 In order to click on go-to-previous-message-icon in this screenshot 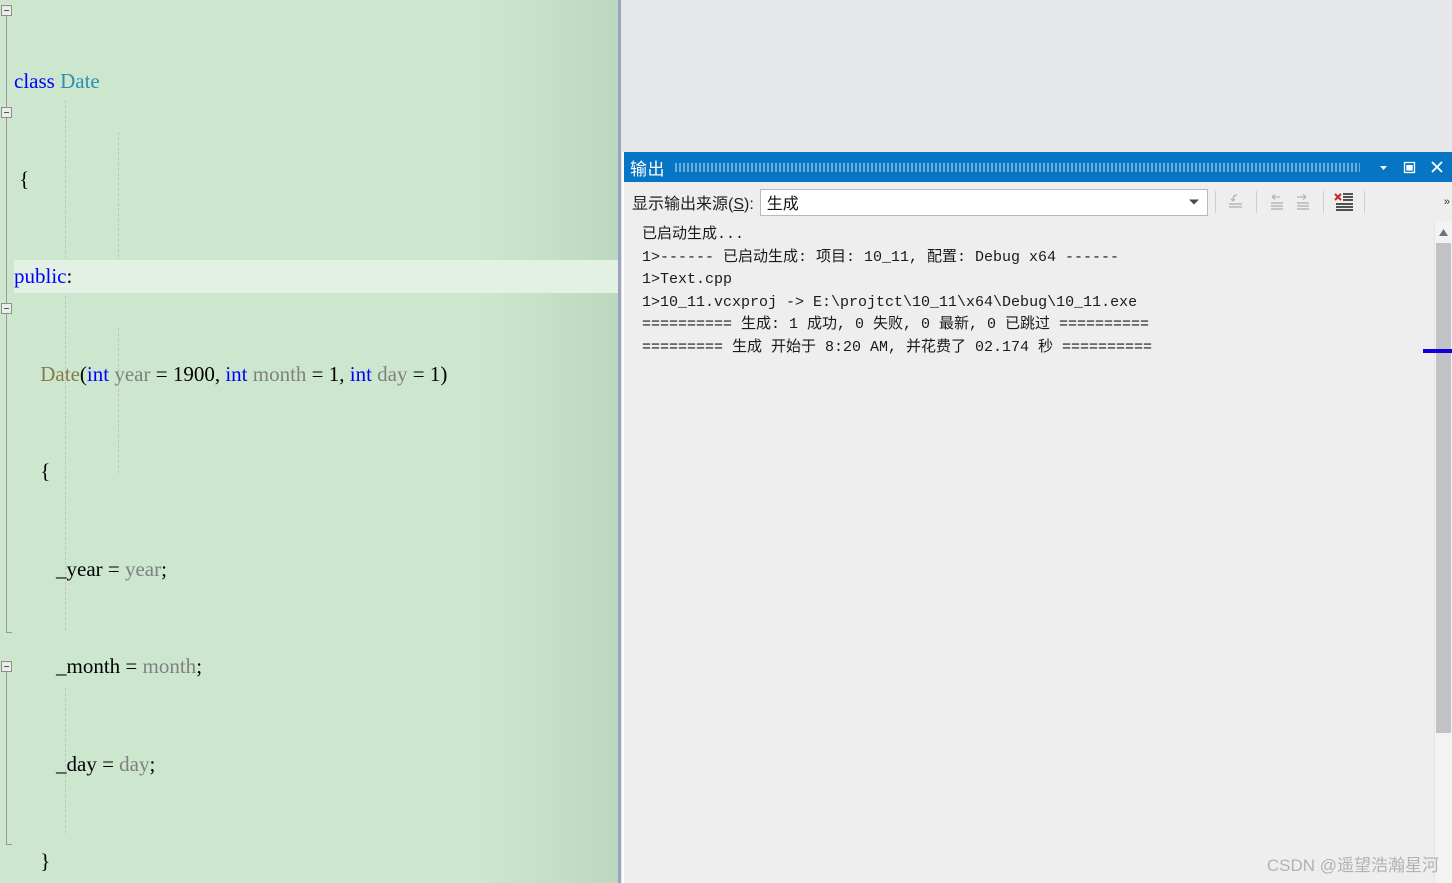, I will do `click(1277, 202)`.